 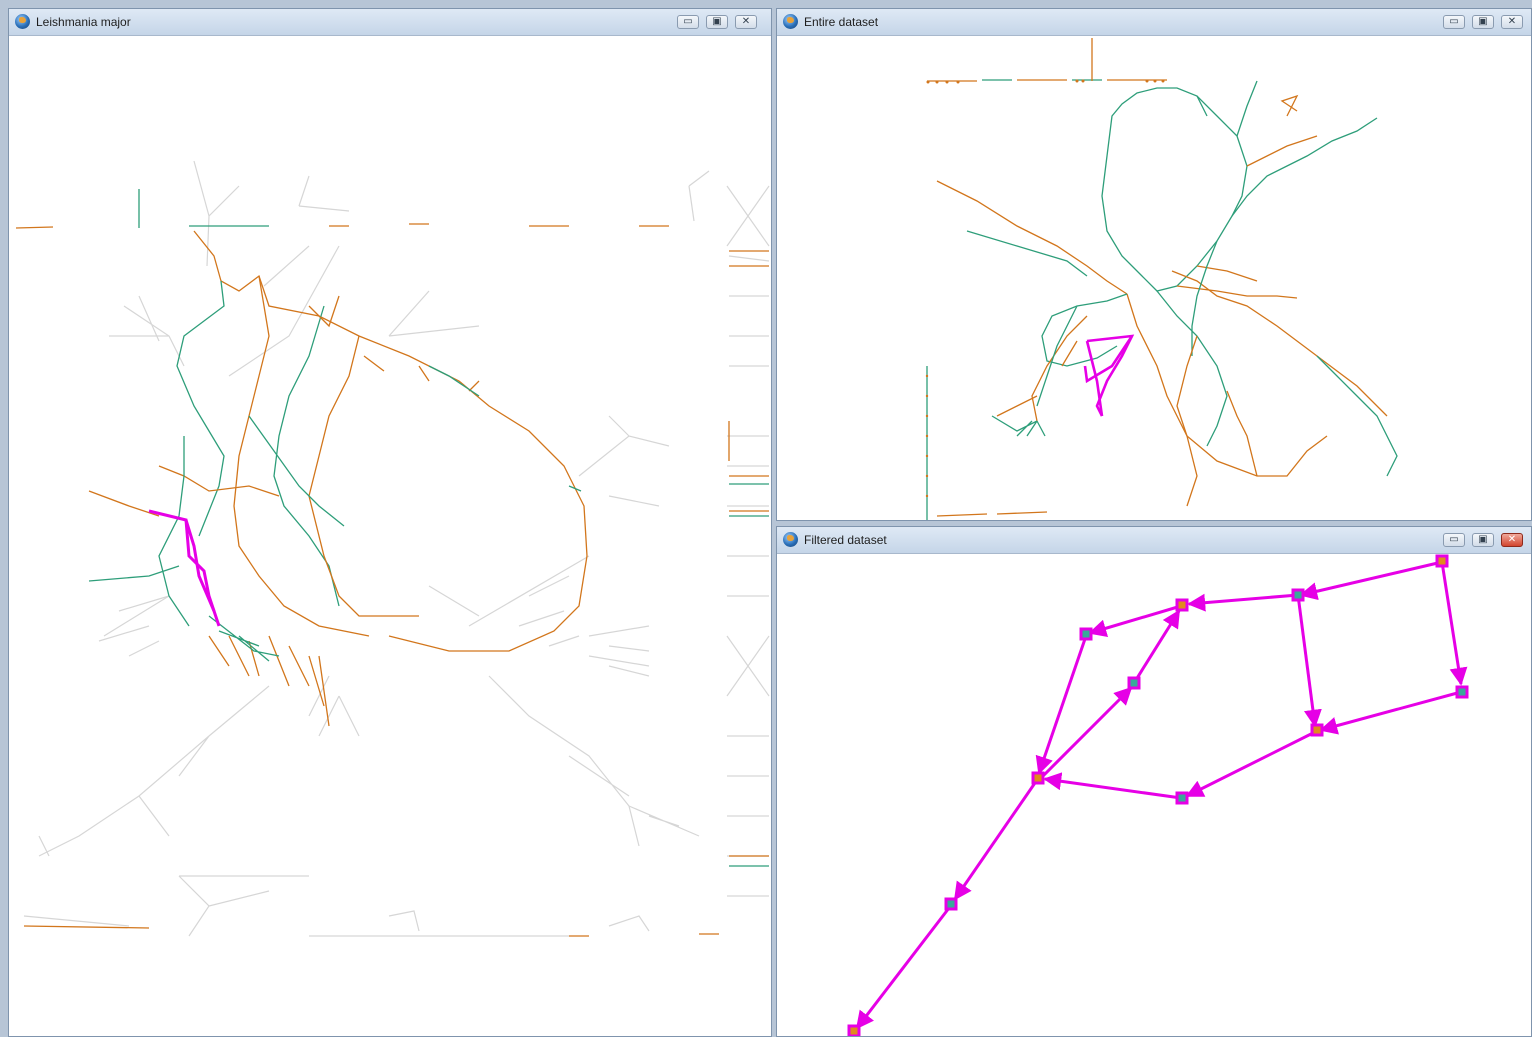 What do you see at coordinates (1045, 288) in the screenshot?
I see `orange-node-dots` at bounding box center [1045, 288].